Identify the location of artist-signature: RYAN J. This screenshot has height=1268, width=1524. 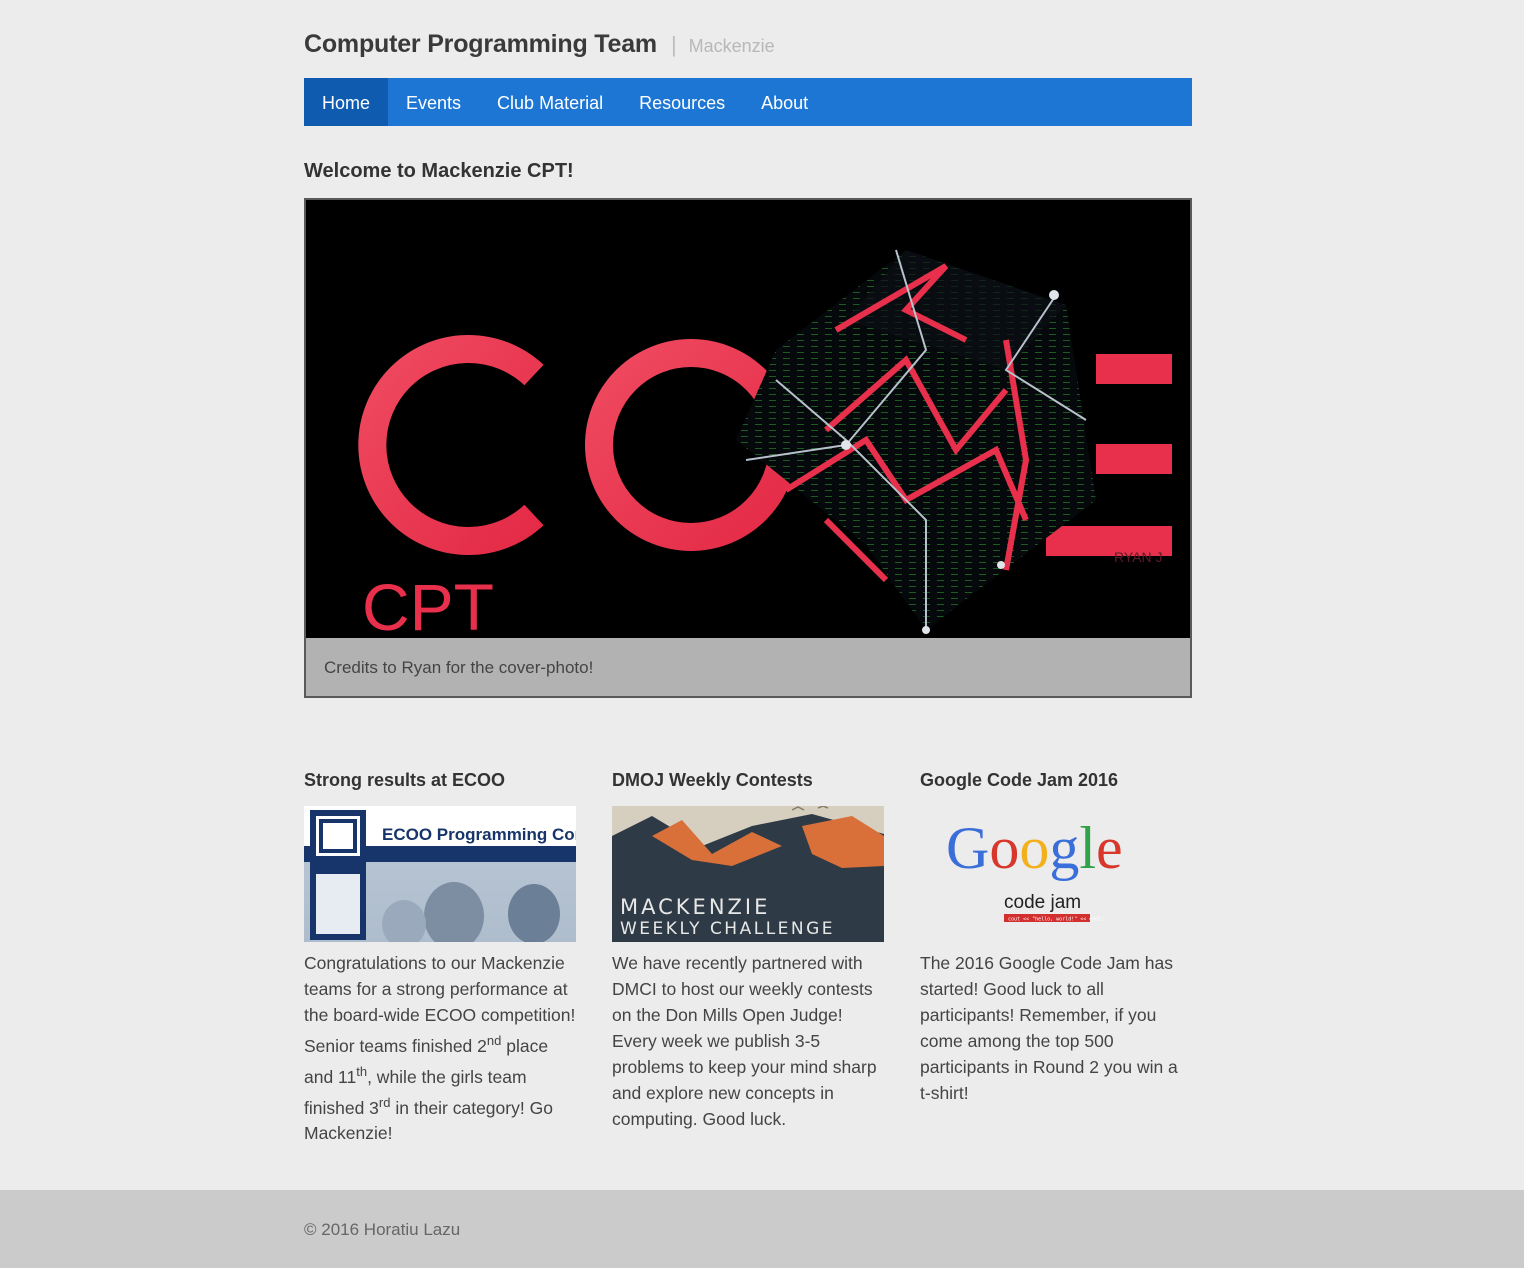
(1138, 557).